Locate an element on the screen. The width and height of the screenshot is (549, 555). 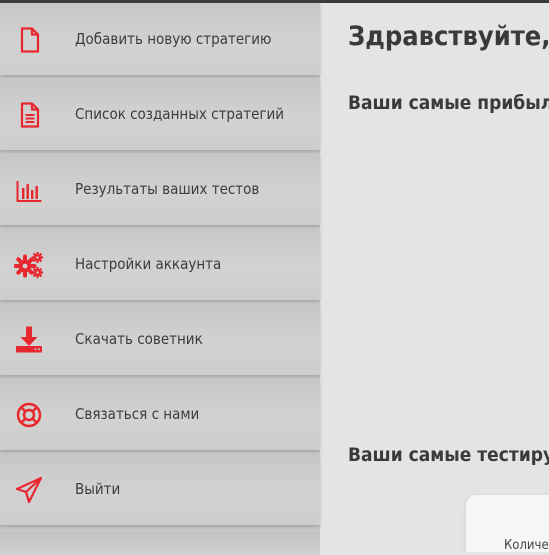
document-list-icon is located at coordinates (29, 115).